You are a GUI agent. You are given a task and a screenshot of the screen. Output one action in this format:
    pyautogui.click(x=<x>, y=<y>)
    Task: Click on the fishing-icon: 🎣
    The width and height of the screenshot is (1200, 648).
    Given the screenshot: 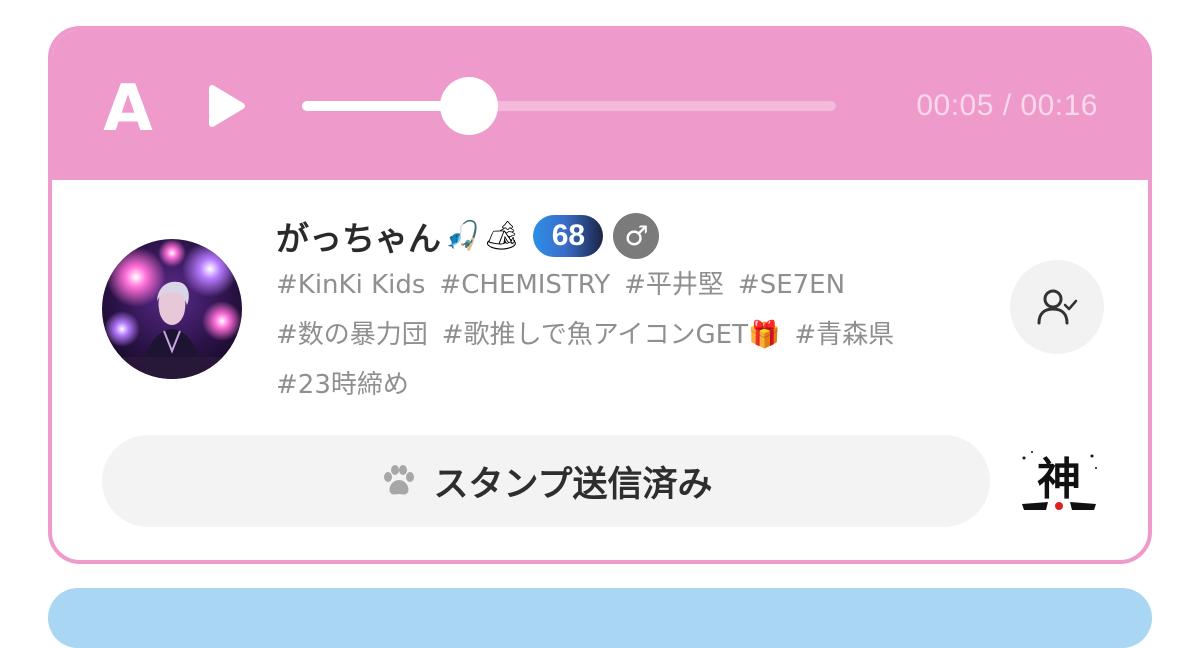 What is the action you would take?
    pyautogui.click(x=462, y=235)
    